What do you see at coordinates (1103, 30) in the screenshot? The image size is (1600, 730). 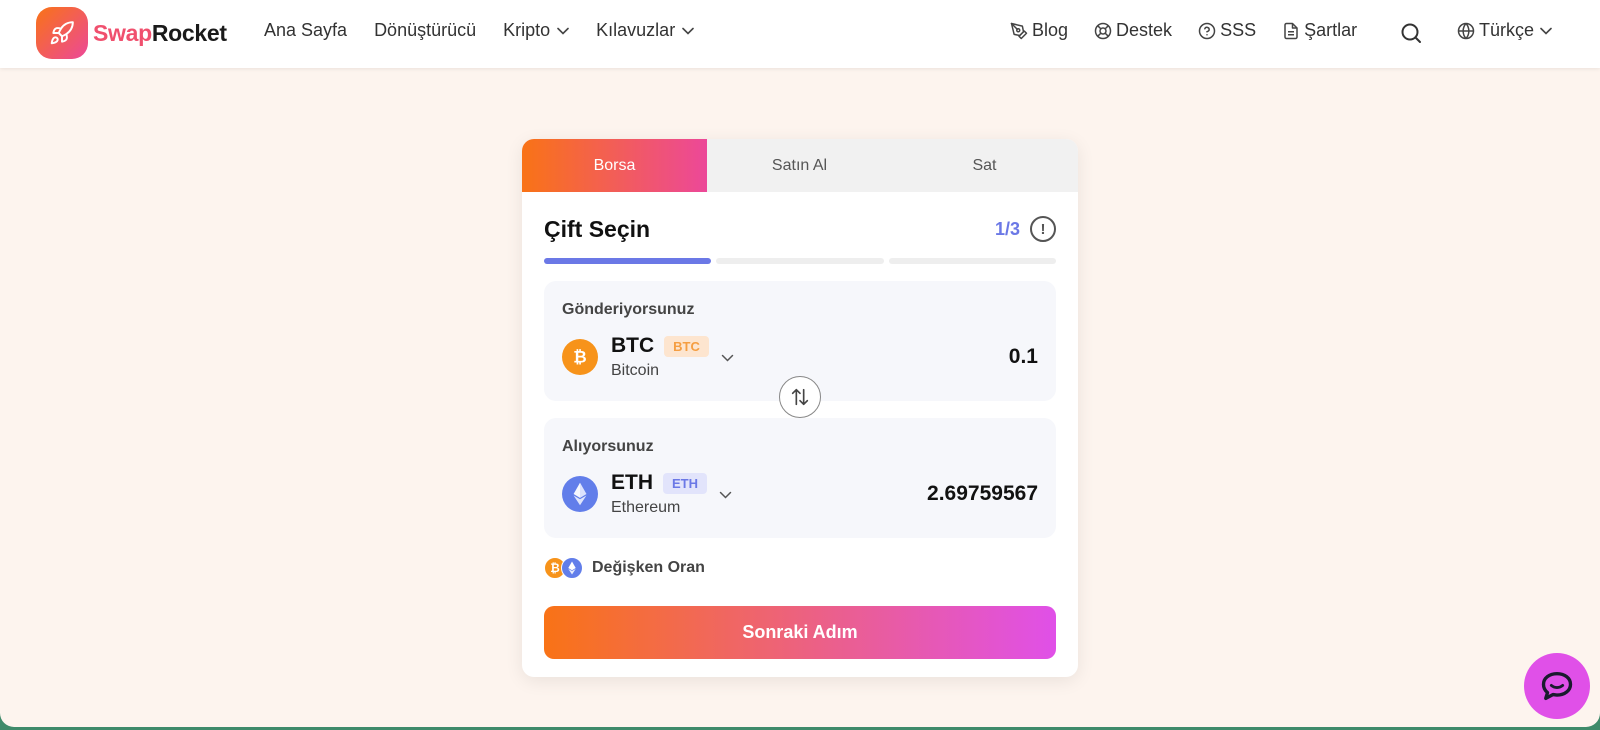 I see `lifebuoy-icon` at bounding box center [1103, 30].